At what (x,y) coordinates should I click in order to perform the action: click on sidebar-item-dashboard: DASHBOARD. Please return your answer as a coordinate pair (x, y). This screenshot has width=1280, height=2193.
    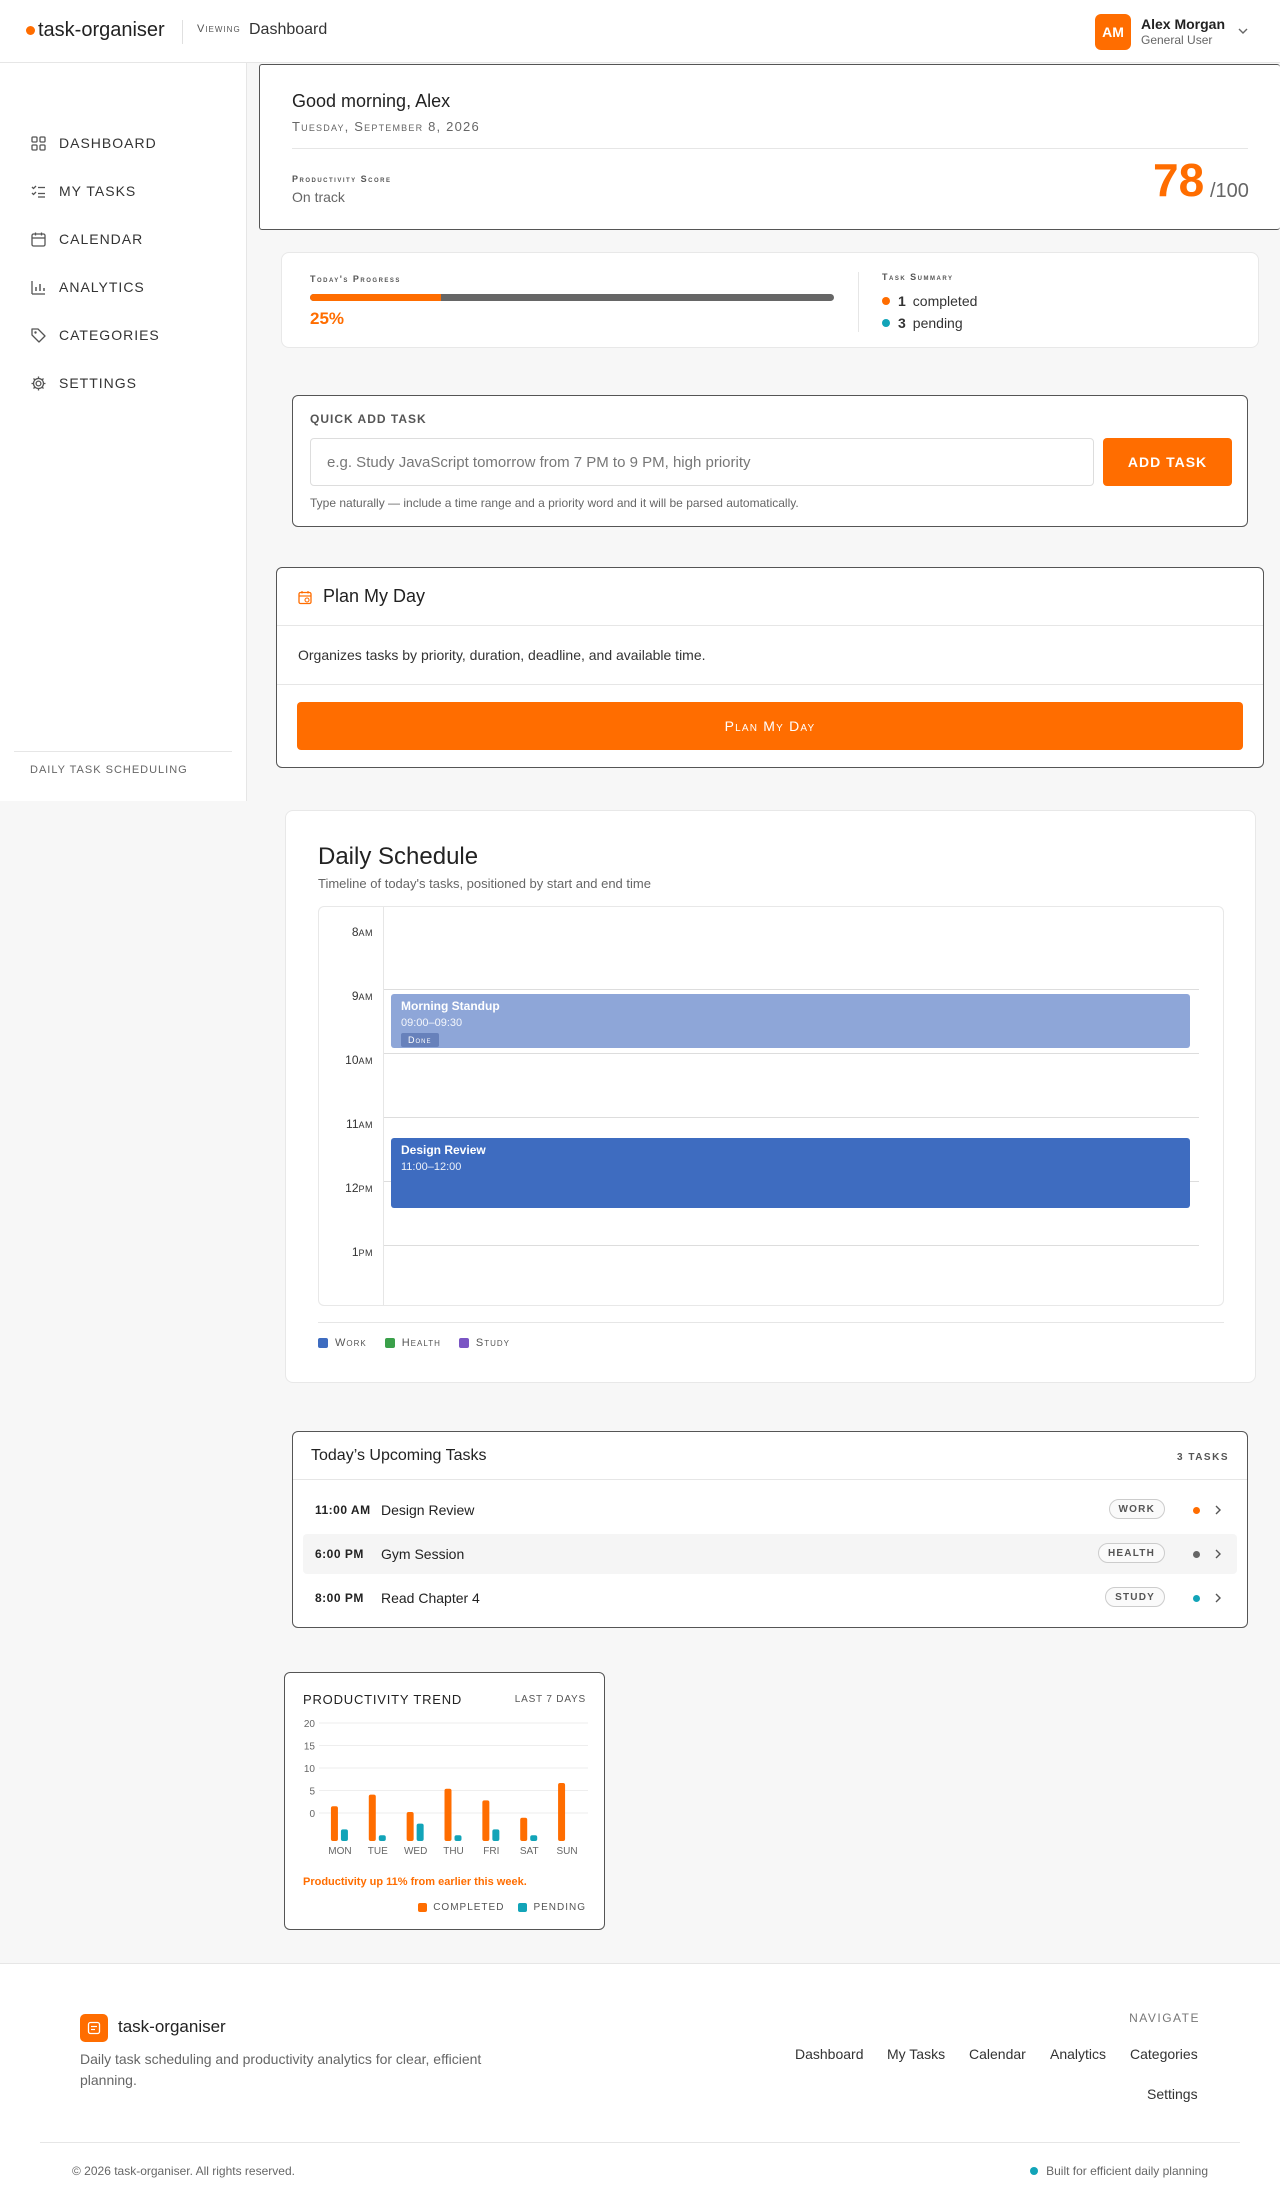
    Looking at the image, I should click on (93, 143).